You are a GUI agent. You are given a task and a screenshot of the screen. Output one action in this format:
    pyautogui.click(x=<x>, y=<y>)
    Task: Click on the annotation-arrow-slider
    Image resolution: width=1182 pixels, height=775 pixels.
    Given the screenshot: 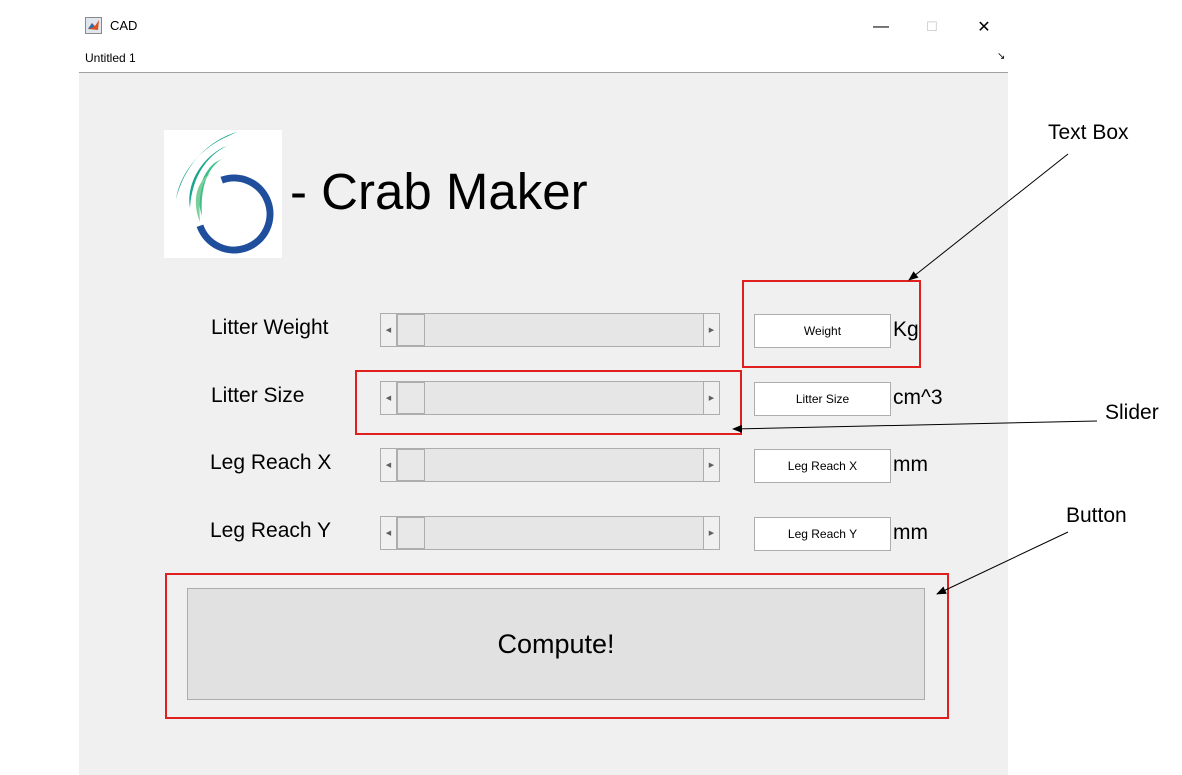 What is the action you would take?
    pyautogui.click(x=915, y=426)
    